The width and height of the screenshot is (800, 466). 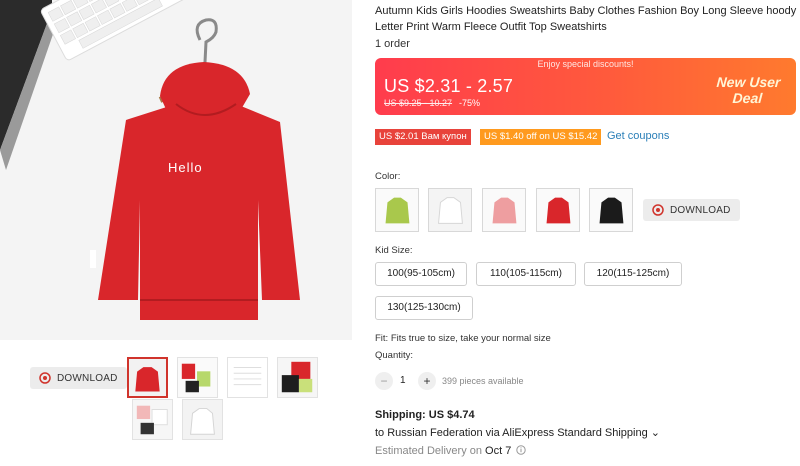 I want to click on new-user-deal-badge: New User Deal, so click(x=747, y=90).